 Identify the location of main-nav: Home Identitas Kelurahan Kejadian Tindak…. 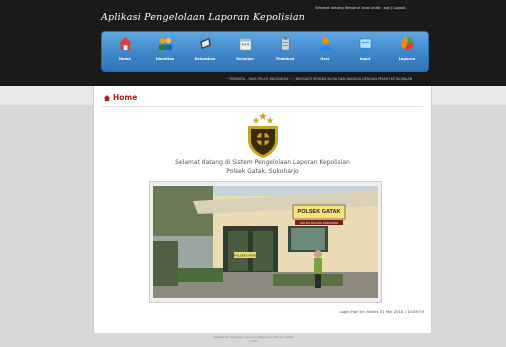
(265, 51).